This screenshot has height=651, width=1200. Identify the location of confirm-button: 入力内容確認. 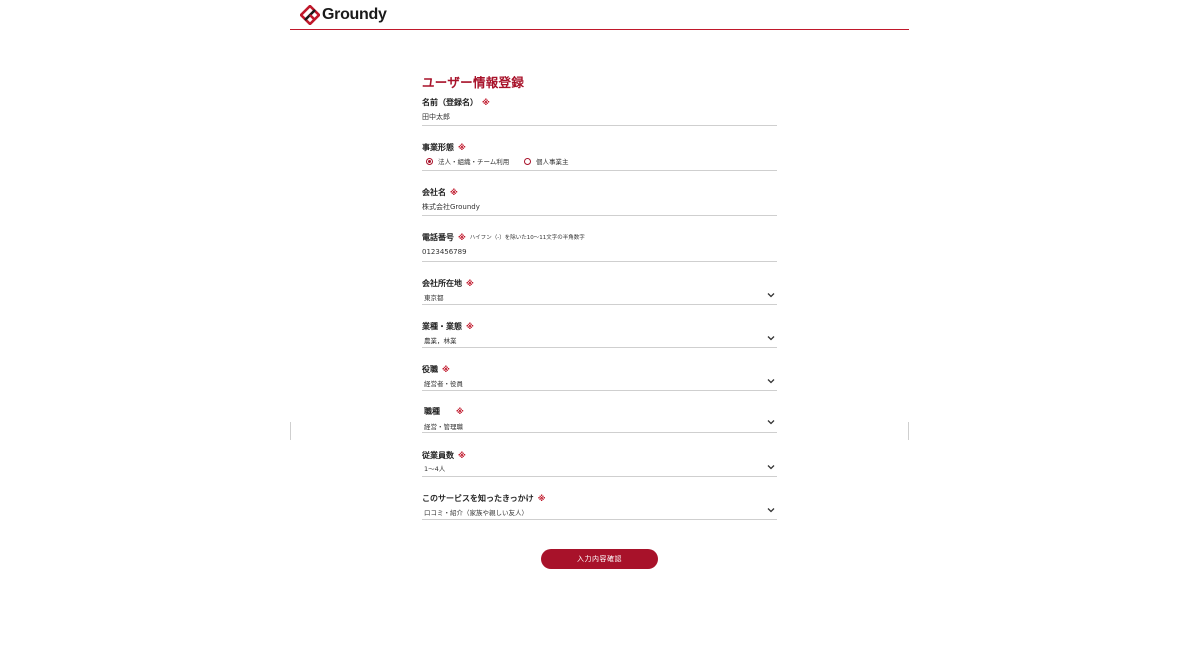
(599, 559).